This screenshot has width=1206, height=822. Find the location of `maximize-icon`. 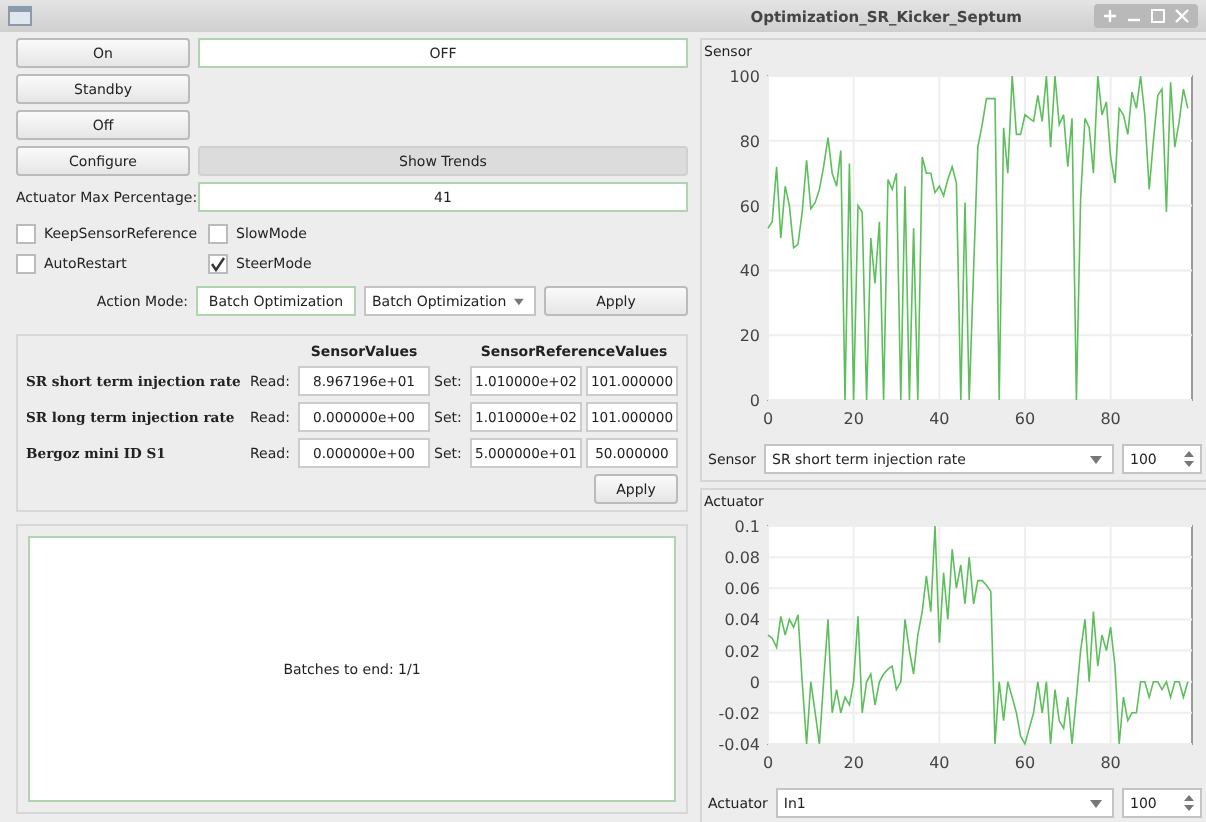

maximize-icon is located at coordinates (1158, 16).